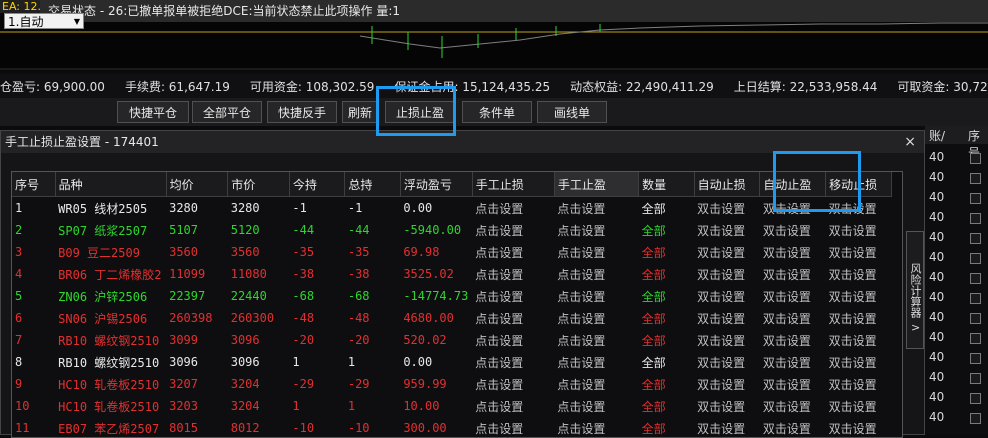 The height and width of the screenshot is (438, 988). What do you see at coordinates (372, 184) in the screenshot?
I see `column-header: 总持` at bounding box center [372, 184].